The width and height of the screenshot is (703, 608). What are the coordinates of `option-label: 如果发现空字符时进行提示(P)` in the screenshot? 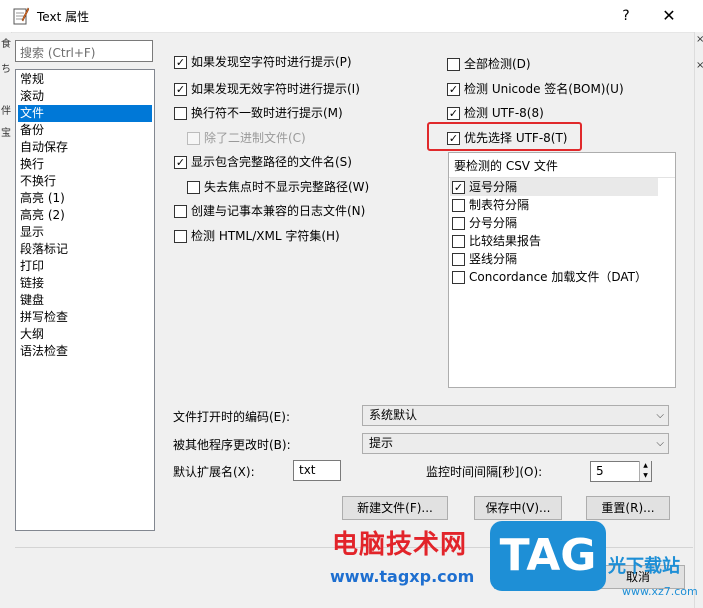 It's located at (271, 62).